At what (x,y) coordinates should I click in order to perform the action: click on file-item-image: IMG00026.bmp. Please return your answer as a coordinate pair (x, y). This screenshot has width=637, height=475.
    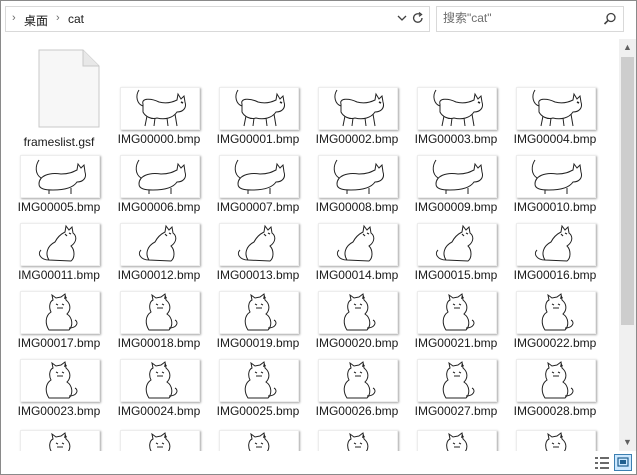
    Looking at the image, I should click on (357, 391).